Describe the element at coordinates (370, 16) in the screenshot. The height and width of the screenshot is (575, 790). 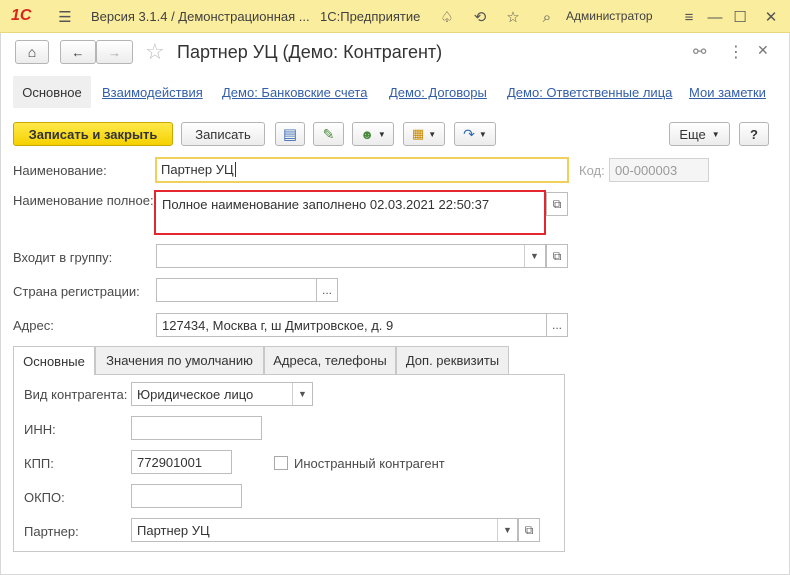
I see `product-name: 1С:Предприятие` at that location.